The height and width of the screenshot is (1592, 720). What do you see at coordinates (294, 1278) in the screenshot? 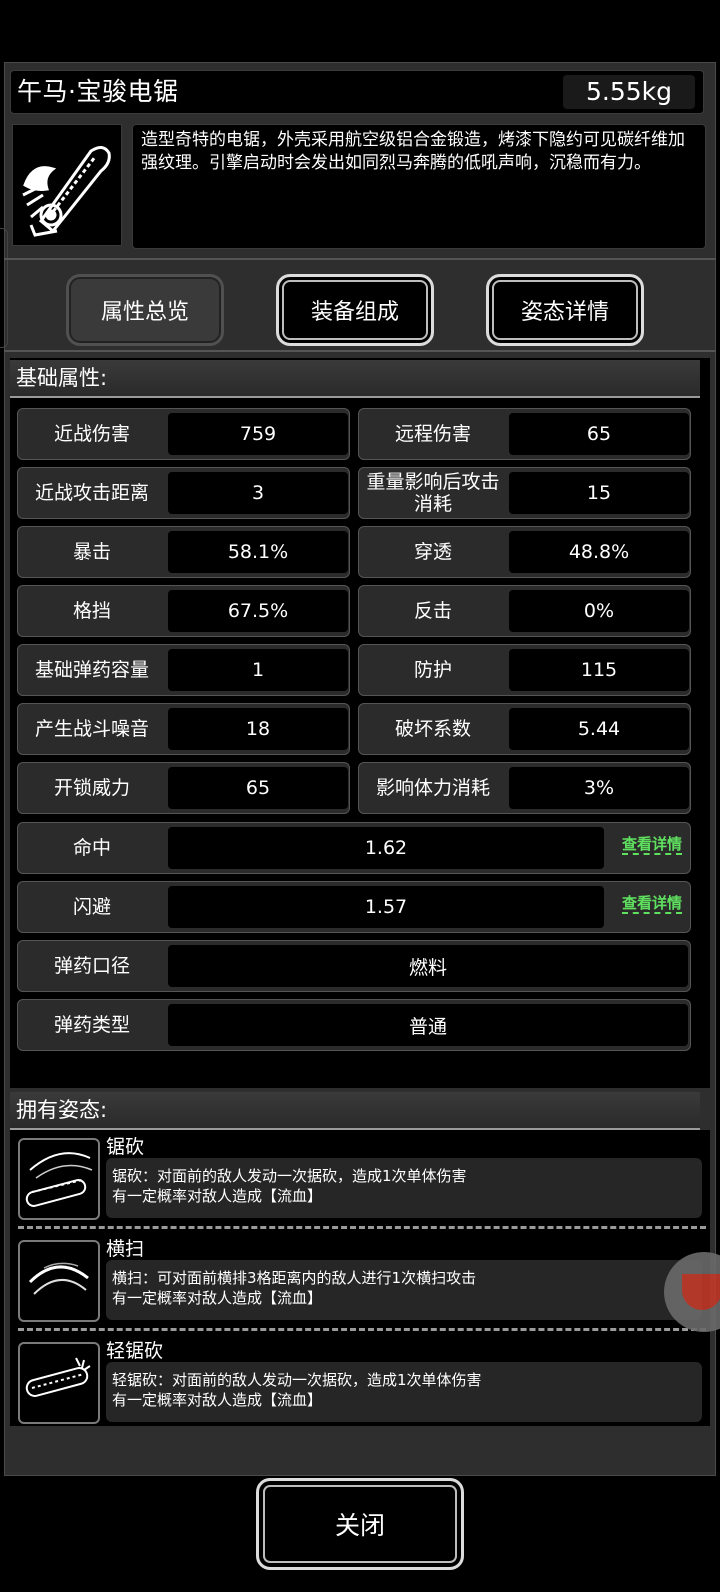
I see `stance-desc-line: 横扫：可对面前横排3格距离内的敌人进行1次横扫攻击` at bounding box center [294, 1278].